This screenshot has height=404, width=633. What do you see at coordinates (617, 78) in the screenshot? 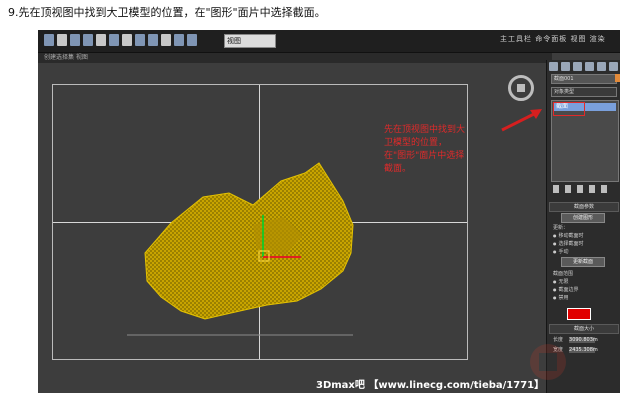
I see `object-color-swatch` at bounding box center [617, 78].